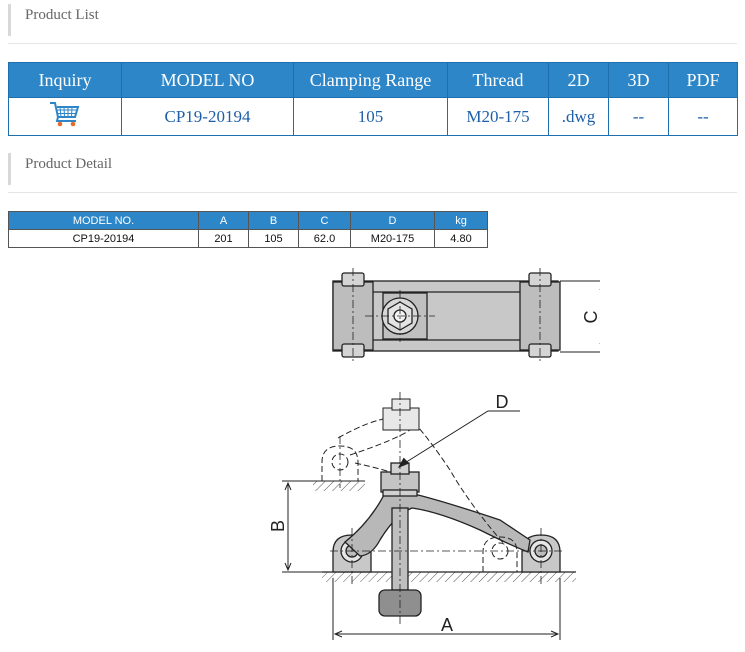  Describe the element at coordinates (324, 220) in the screenshot. I see `detail-col-c: C` at that location.